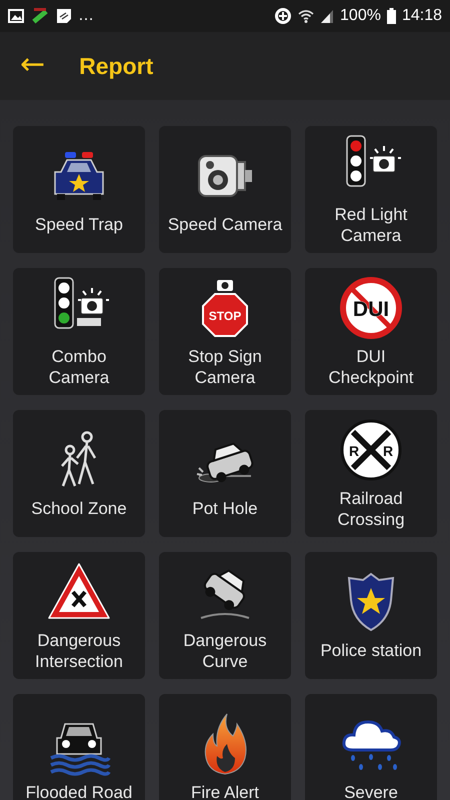 This screenshot has height=800, width=450. Describe the element at coordinates (371, 450) in the screenshot. I see `railroad-crossing-sign-icon: R R` at that location.